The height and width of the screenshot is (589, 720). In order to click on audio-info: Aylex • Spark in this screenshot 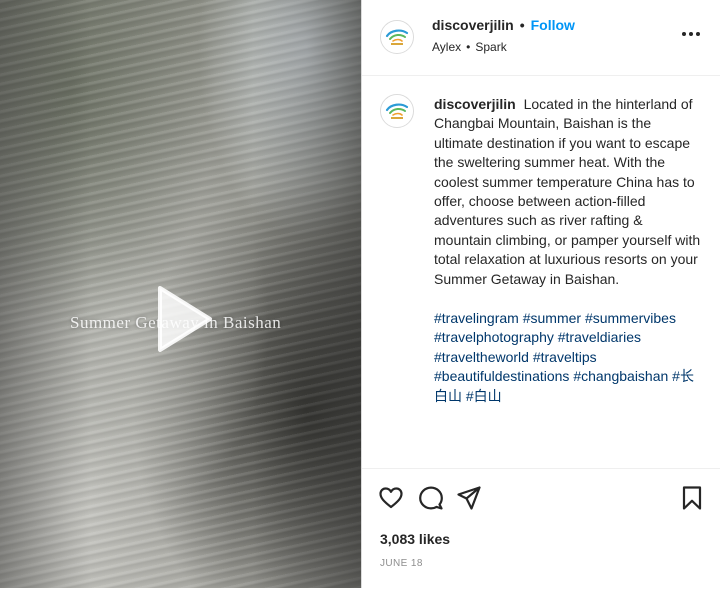, I will do `click(469, 47)`.